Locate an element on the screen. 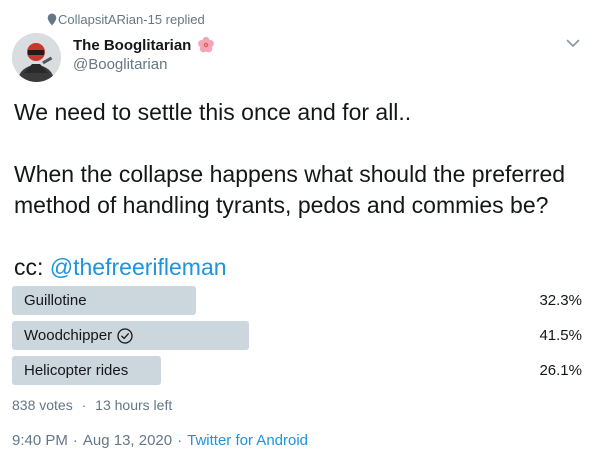 The image size is (592, 460). poll-option-woodchipper: Woodchipper 41.5% is located at coordinates (297, 335).